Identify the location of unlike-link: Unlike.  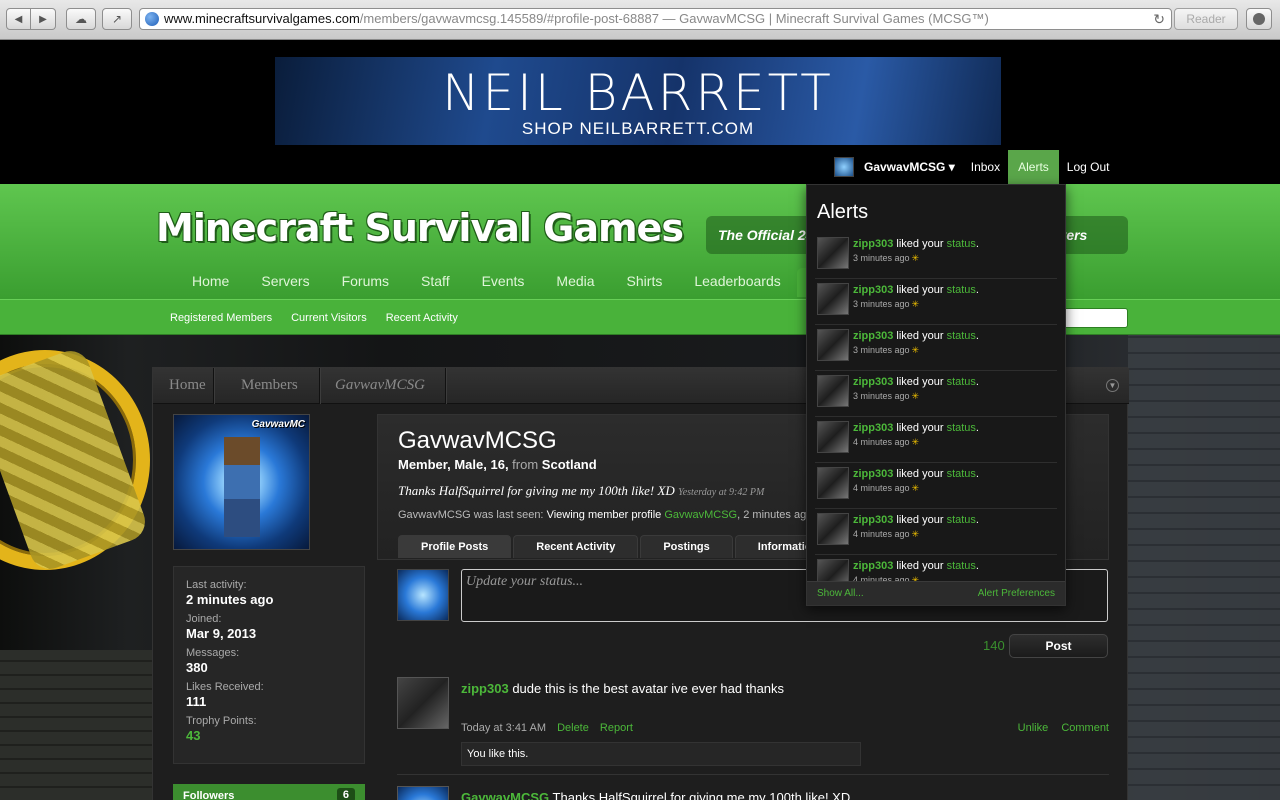
(1033, 728).